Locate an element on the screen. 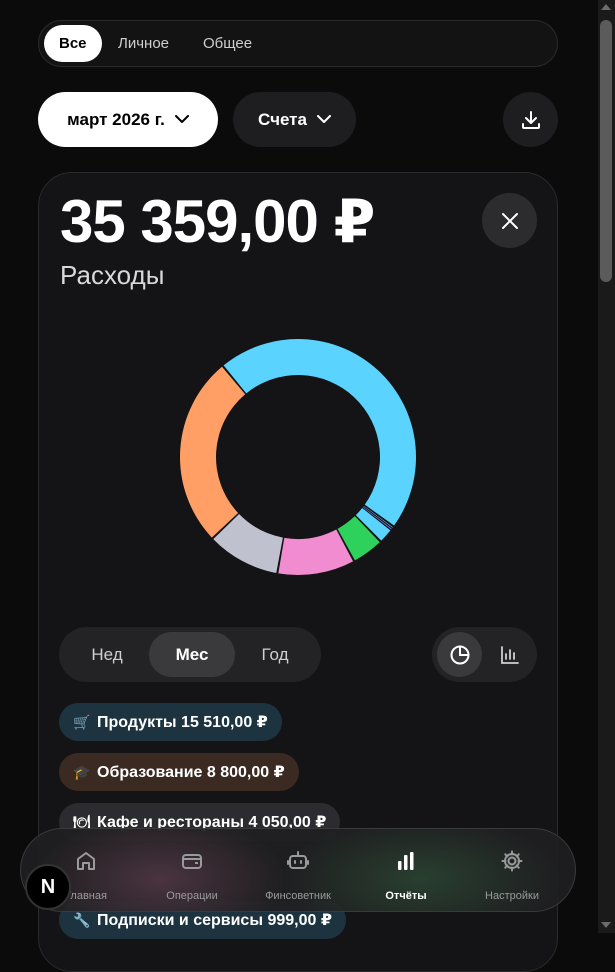 The width and height of the screenshot is (615, 972). category-chip: 🛒 Продукты 15 510,00 ₽ is located at coordinates (170, 722).